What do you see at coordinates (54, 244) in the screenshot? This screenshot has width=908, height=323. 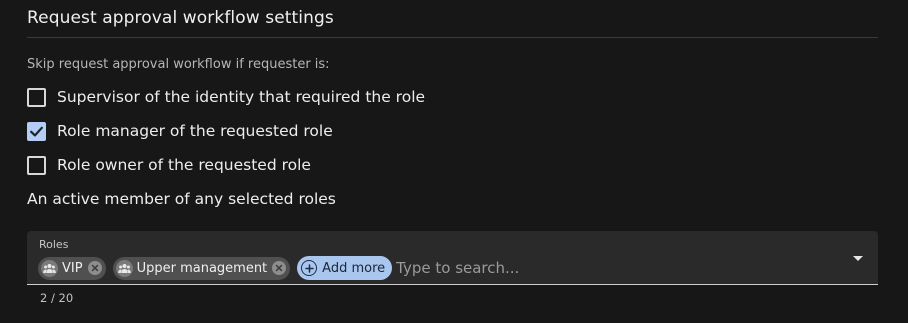 I see `roles-field-label: Roles` at bounding box center [54, 244].